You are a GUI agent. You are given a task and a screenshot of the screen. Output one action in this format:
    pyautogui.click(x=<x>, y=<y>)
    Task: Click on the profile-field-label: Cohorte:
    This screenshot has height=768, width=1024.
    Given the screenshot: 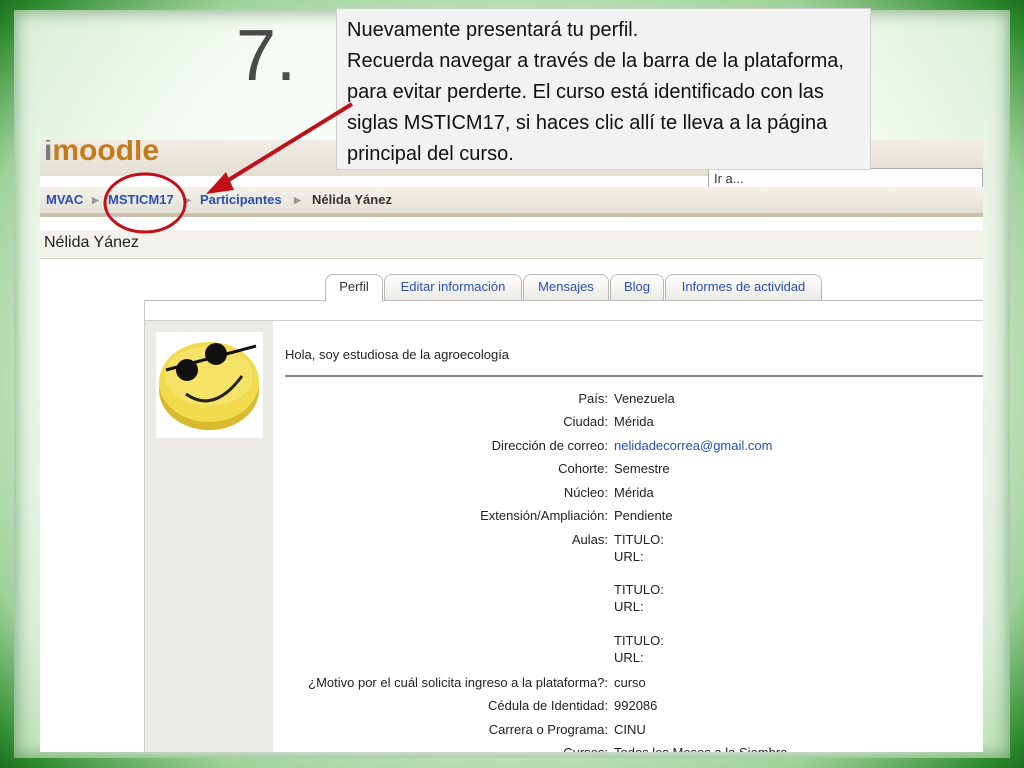 What is the action you would take?
    pyautogui.click(x=583, y=468)
    